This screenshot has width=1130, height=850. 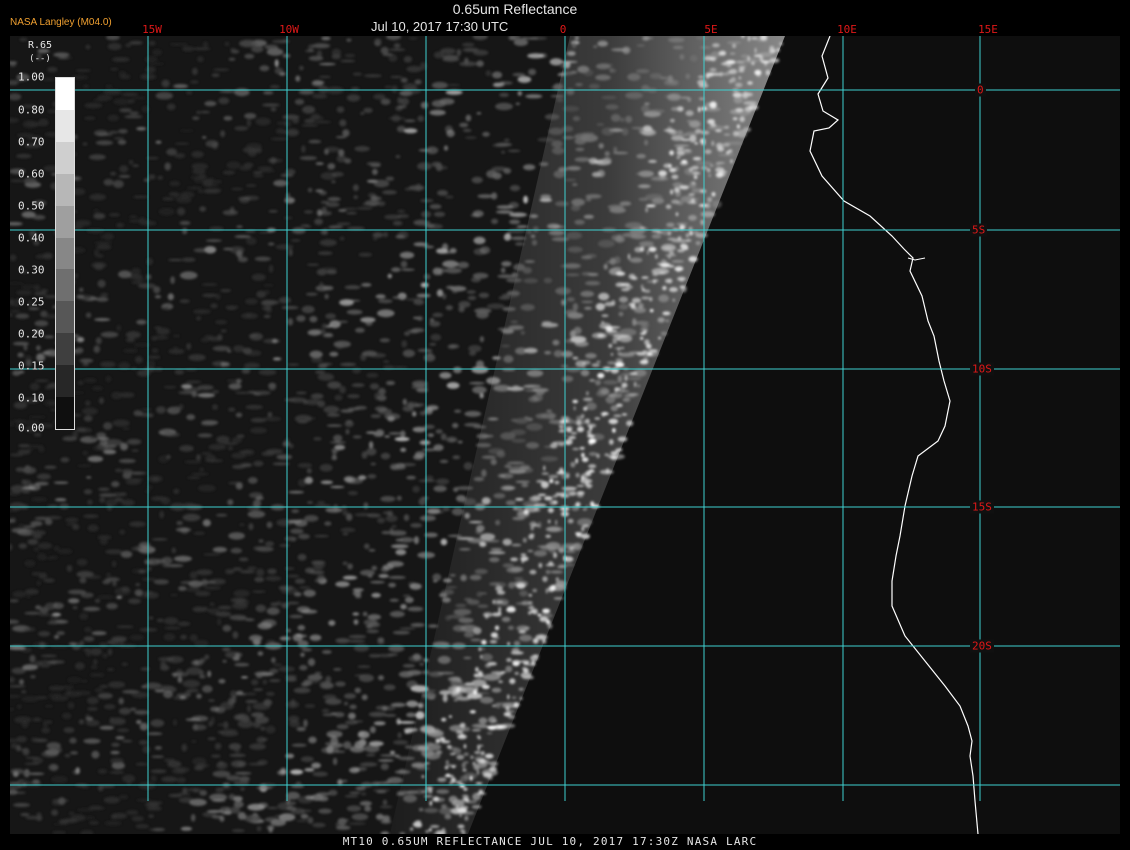 What do you see at coordinates (61, 22) in the screenshot?
I see `organization-label: NASA Langley (M04.0)` at bounding box center [61, 22].